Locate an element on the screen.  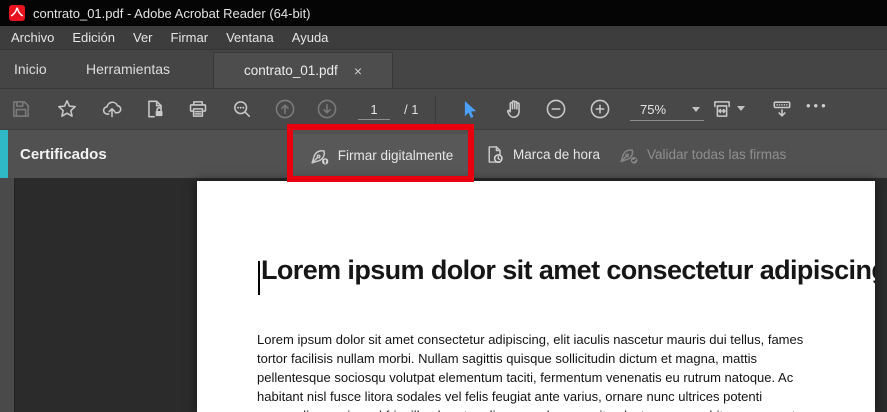
hide-toolbar-icon is located at coordinates (782, 109).